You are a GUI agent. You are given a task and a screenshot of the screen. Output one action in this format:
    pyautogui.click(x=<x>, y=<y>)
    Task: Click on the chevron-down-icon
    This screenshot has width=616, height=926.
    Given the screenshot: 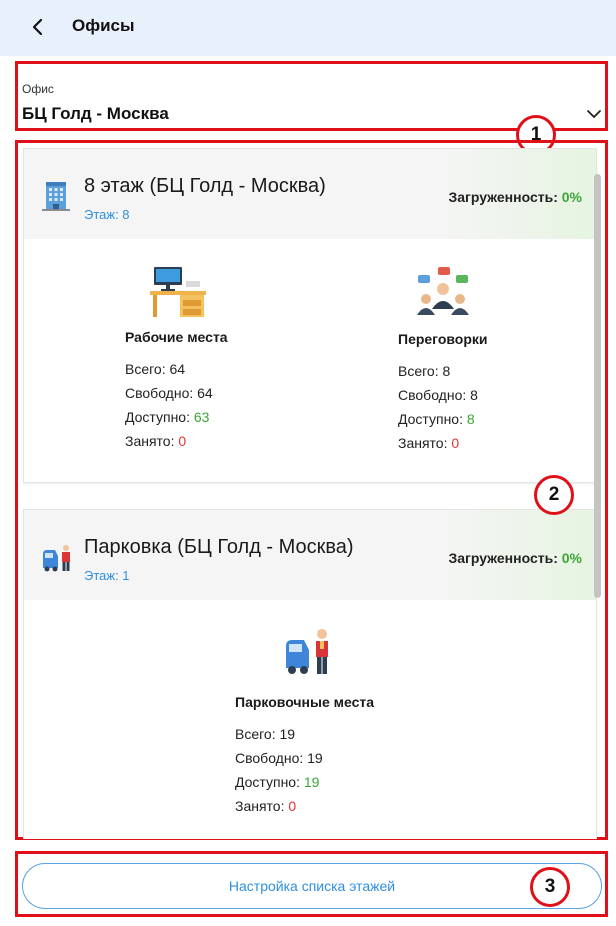 What is the action you would take?
    pyautogui.click(x=594, y=114)
    